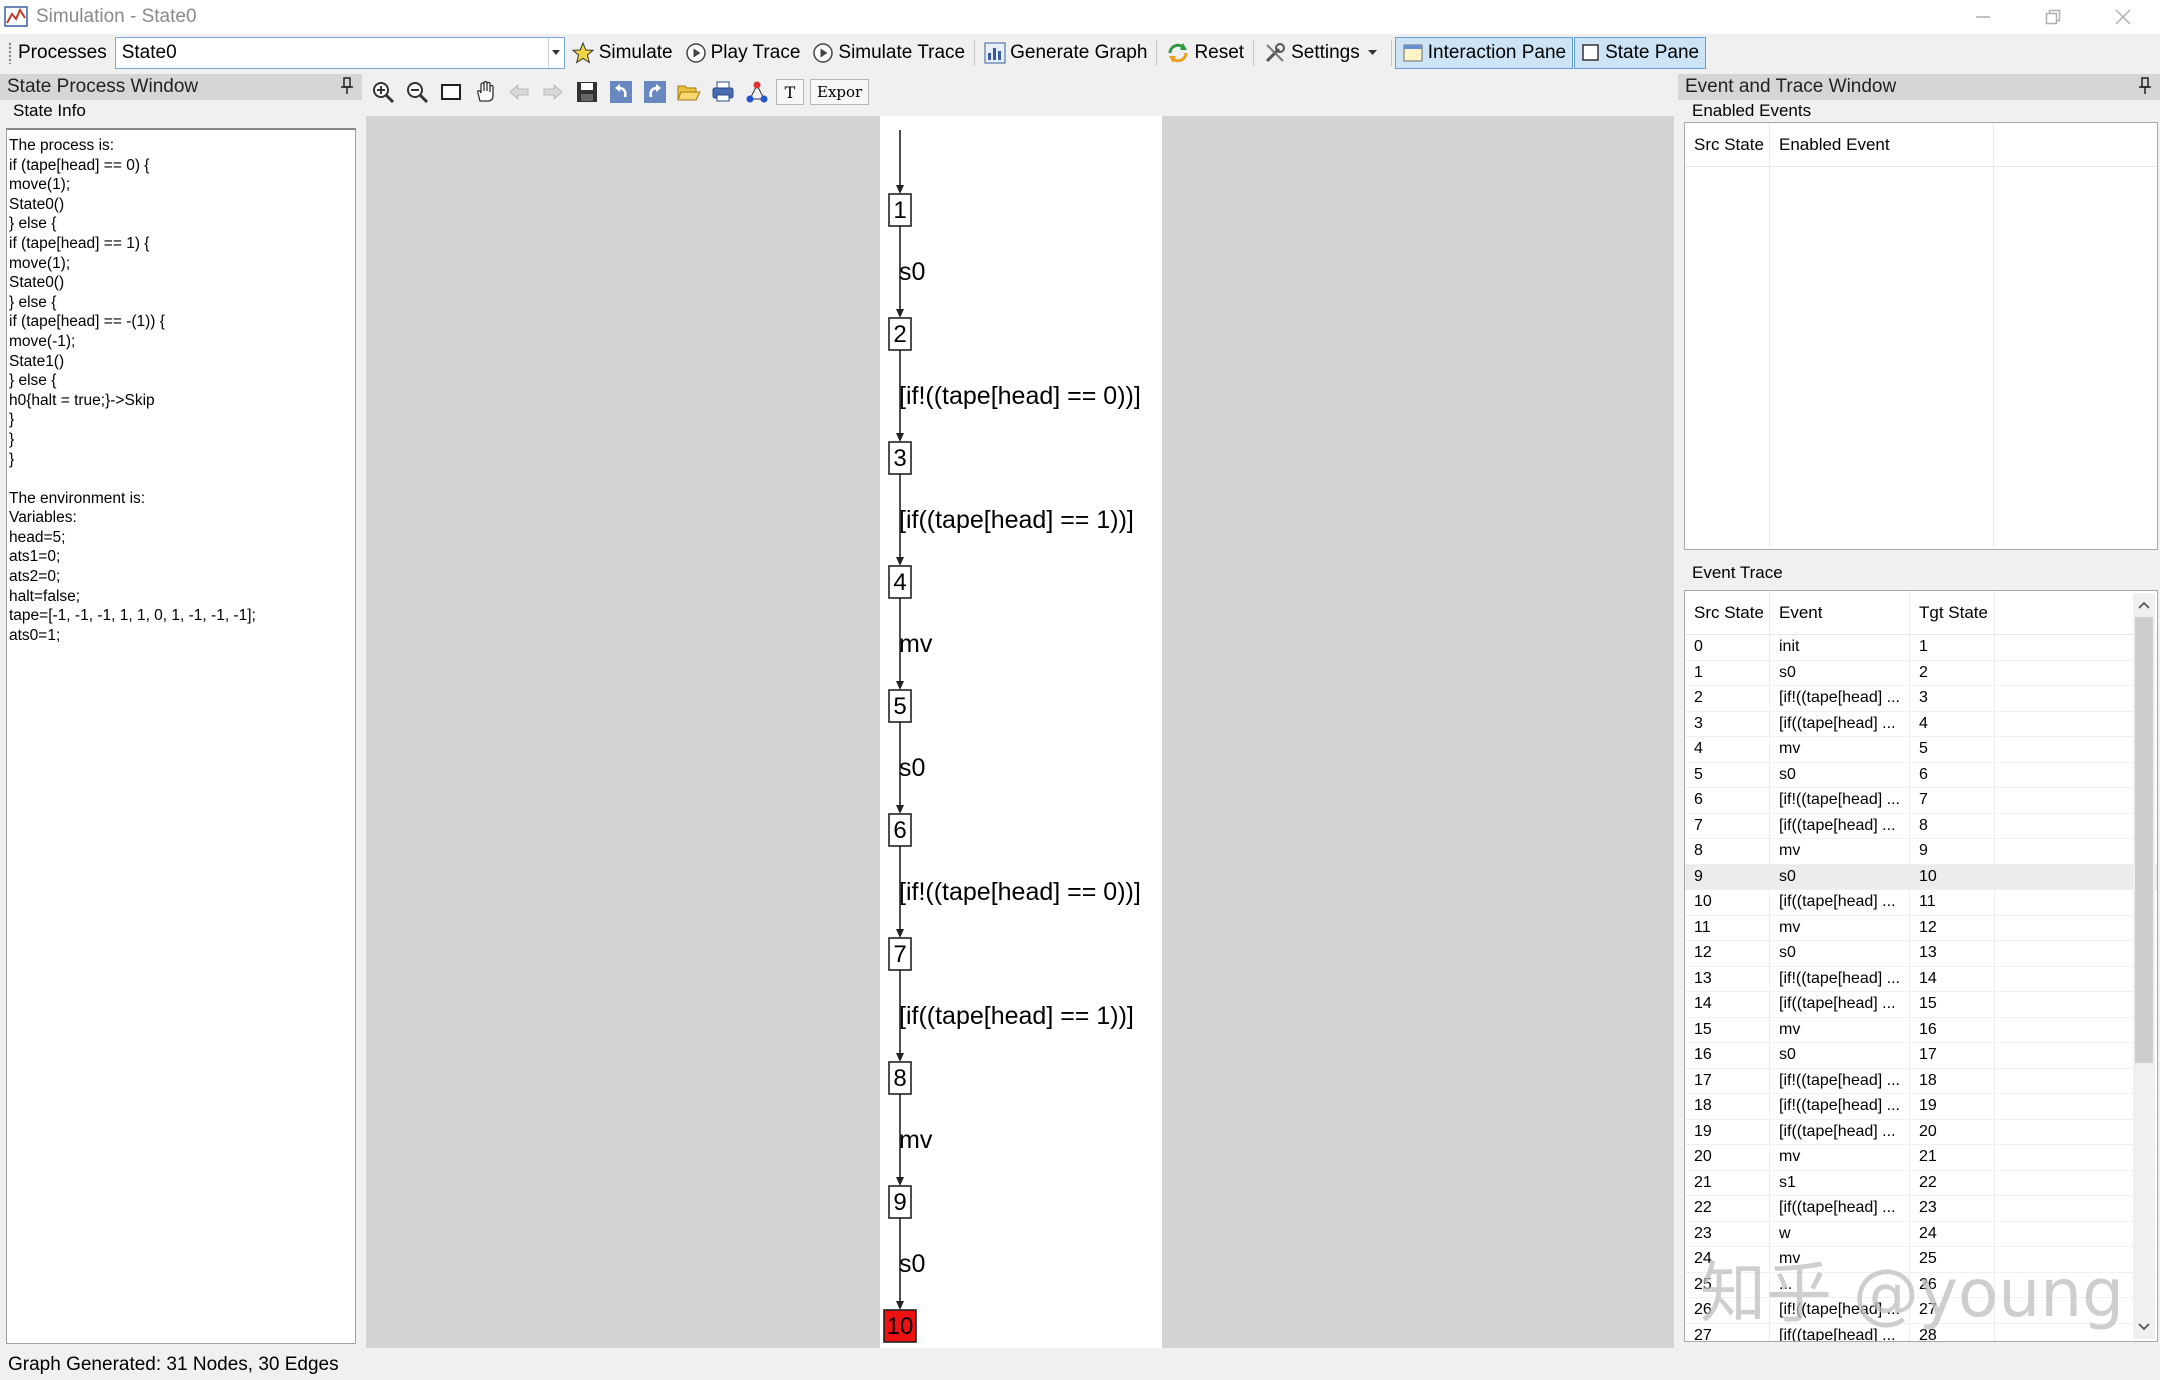 The height and width of the screenshot is (1380, 2160). What do you see at coordinates (743, 53) in the screenshot?
I see `play-trace-button: Play Trace` at bounding box center [743, 53].